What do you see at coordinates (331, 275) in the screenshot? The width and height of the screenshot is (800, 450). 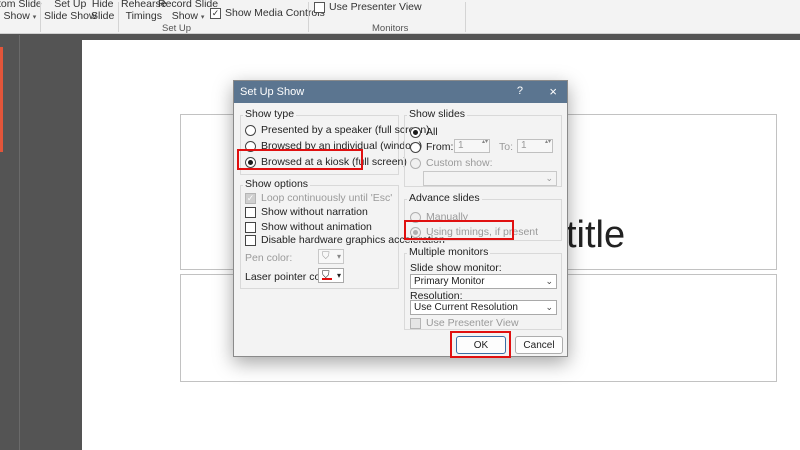 I see `laser-pointer-color-picker: ⛉ ▾` at bounding box center [331, 275].